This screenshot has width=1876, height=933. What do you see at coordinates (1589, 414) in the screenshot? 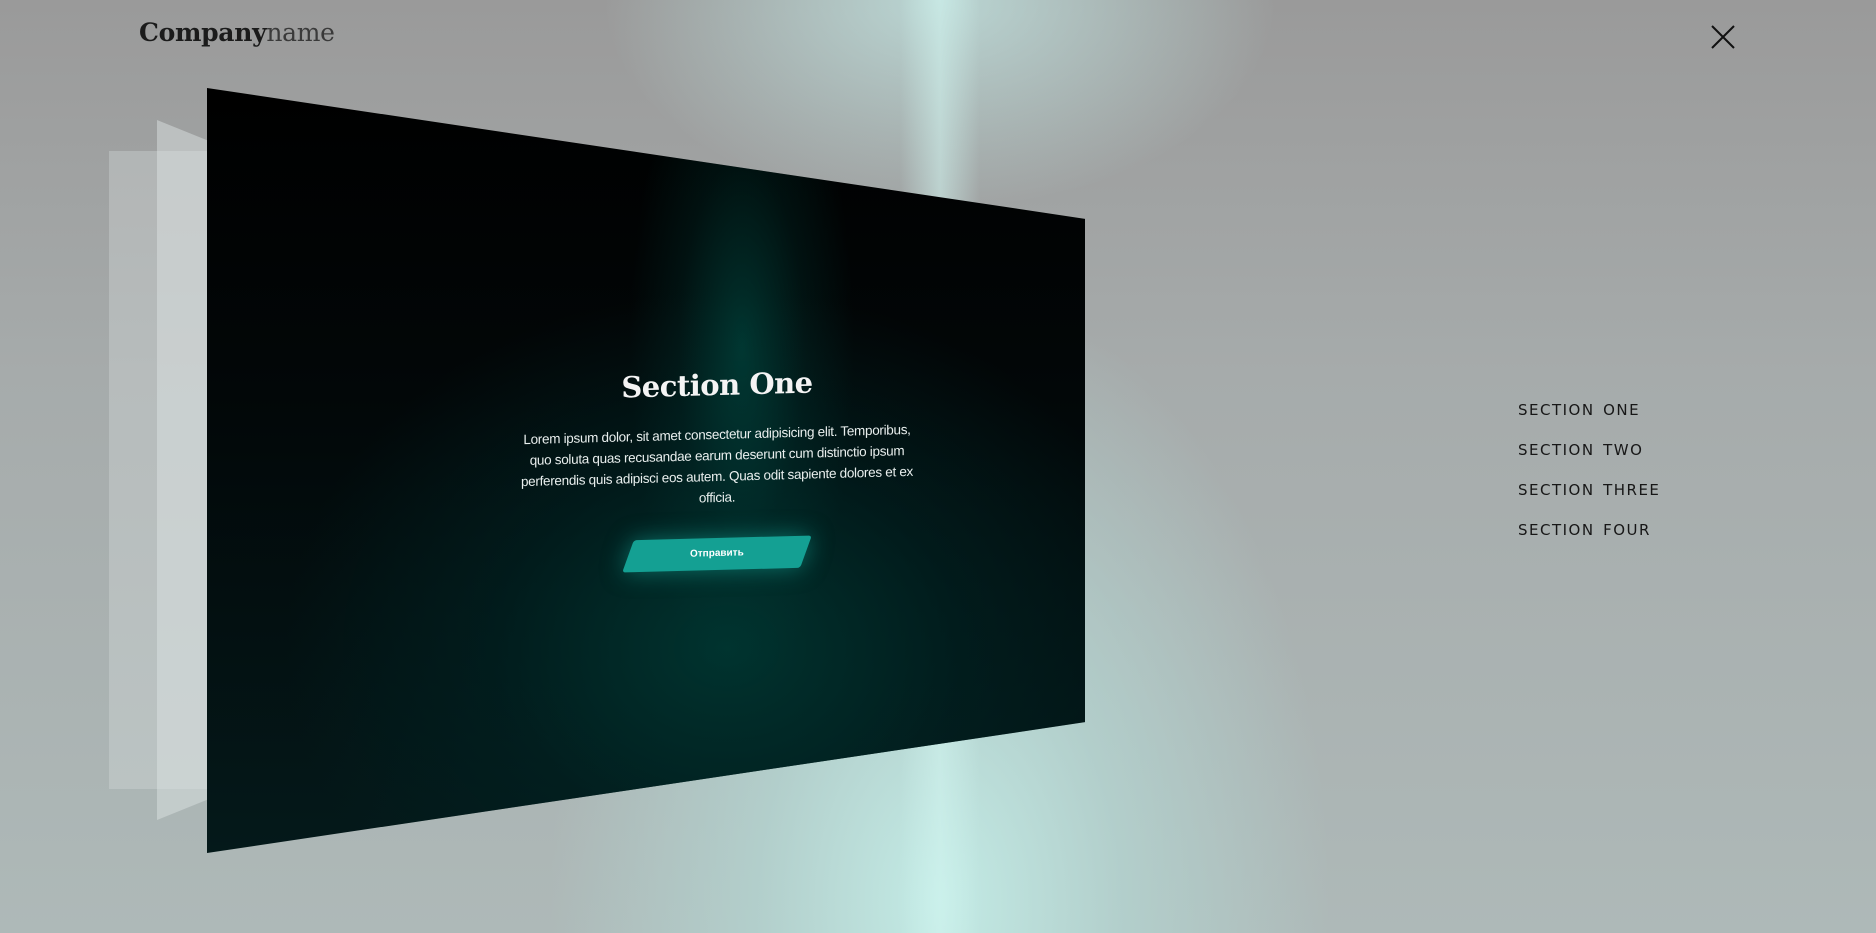
I see `nav-item-section-one: section one` at bounding box center [1589, 414].